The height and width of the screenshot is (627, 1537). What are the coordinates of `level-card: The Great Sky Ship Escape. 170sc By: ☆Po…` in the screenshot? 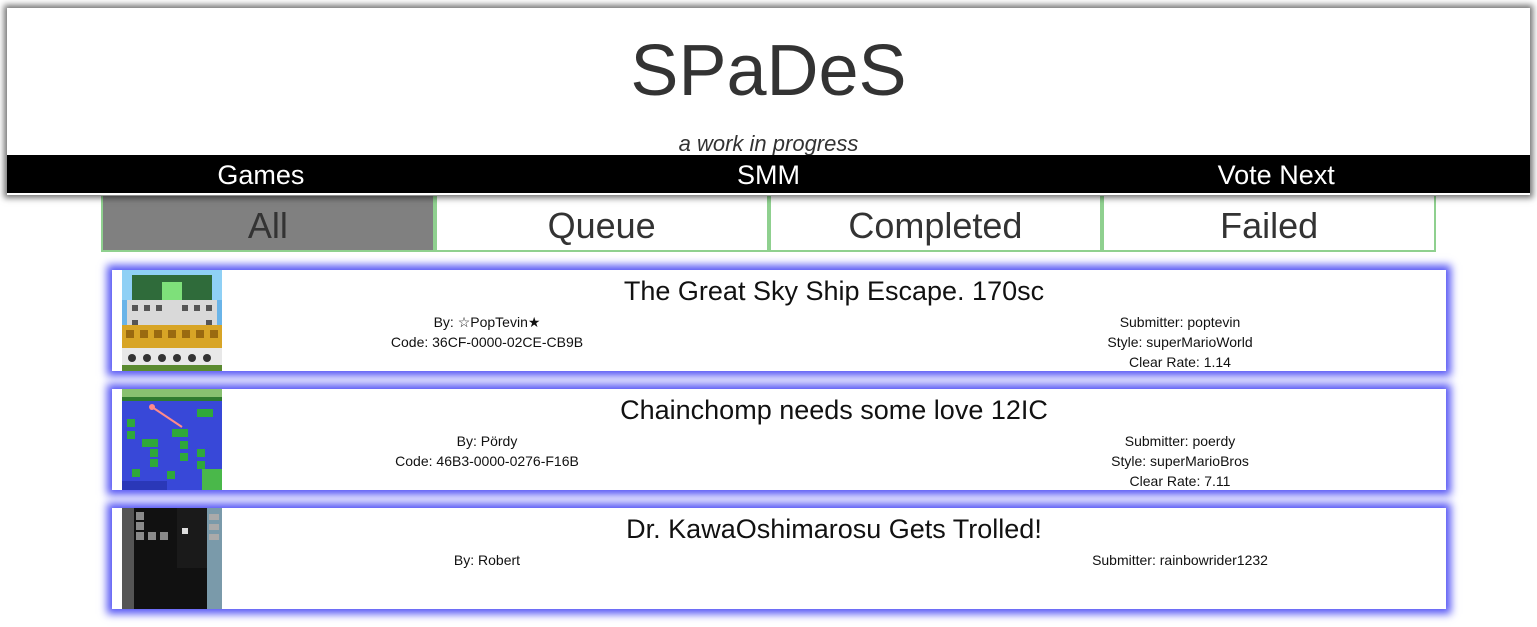 It's located at (779, 320).